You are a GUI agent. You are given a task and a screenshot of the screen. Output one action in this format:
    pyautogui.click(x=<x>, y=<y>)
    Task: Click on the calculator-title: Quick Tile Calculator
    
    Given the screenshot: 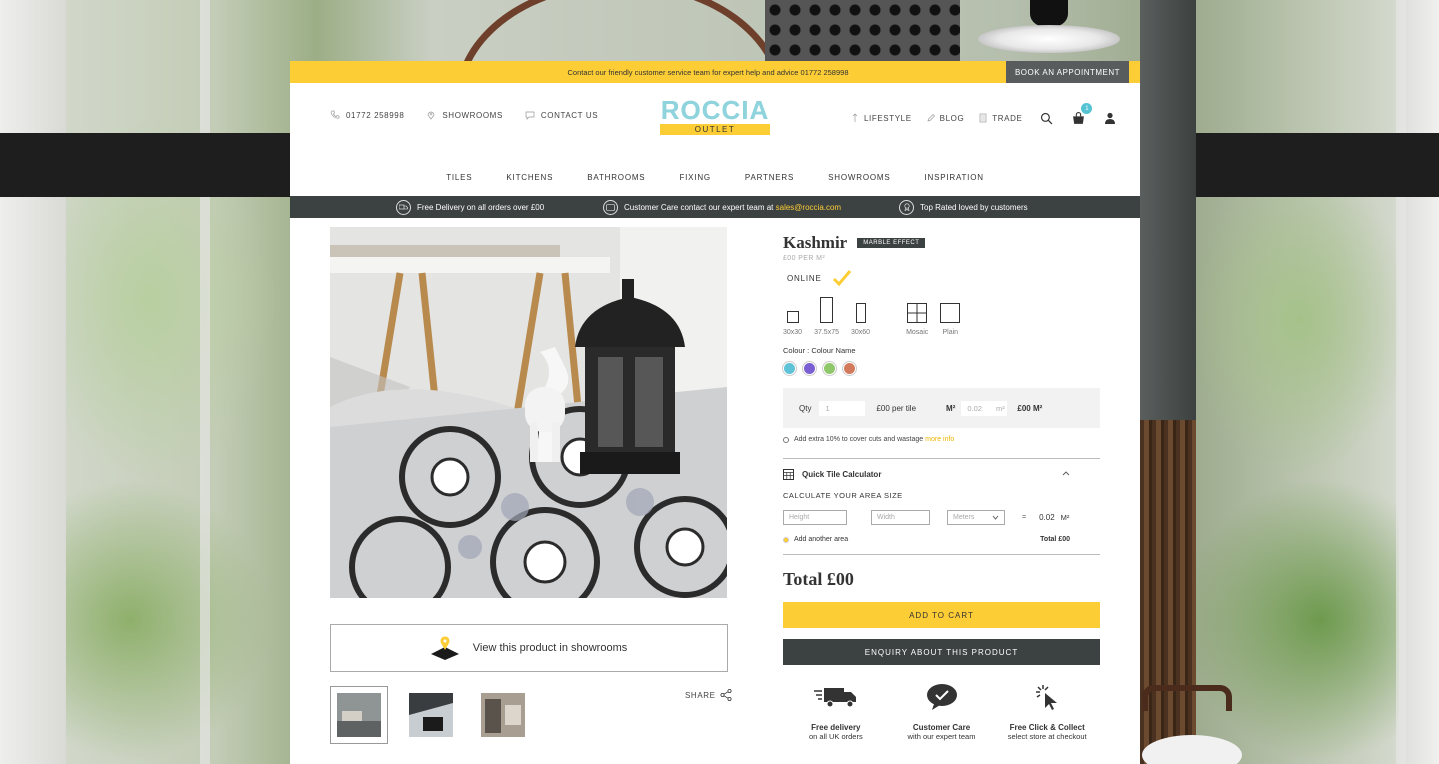 What is the action you would take?
    pyautogui.click(x=842, y=474)
    